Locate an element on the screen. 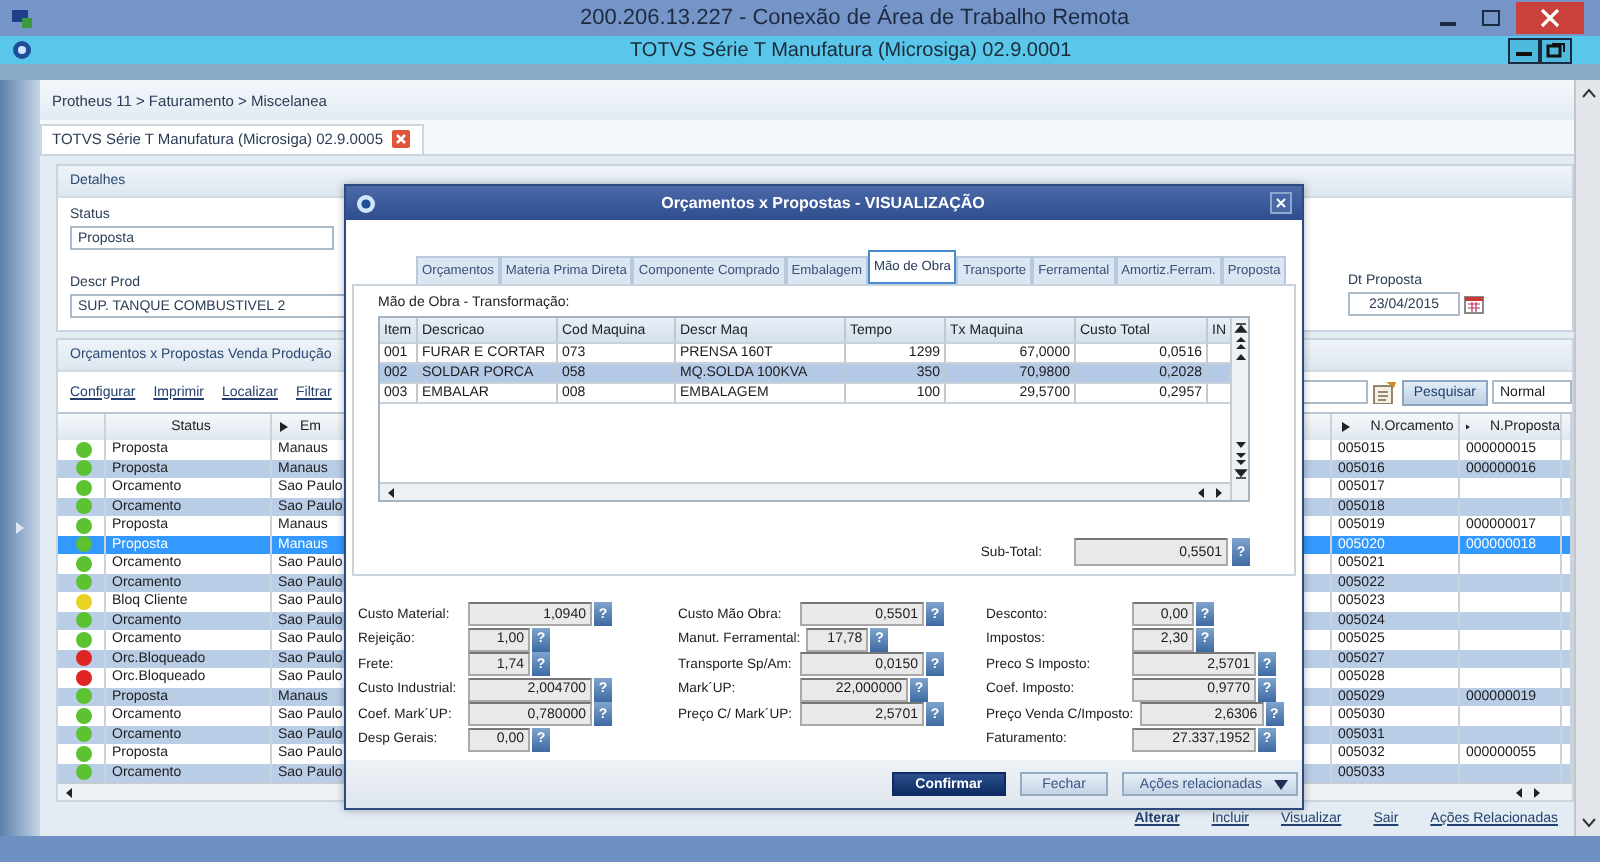  scroll-down-icon is located at coordinates (1588, 823).